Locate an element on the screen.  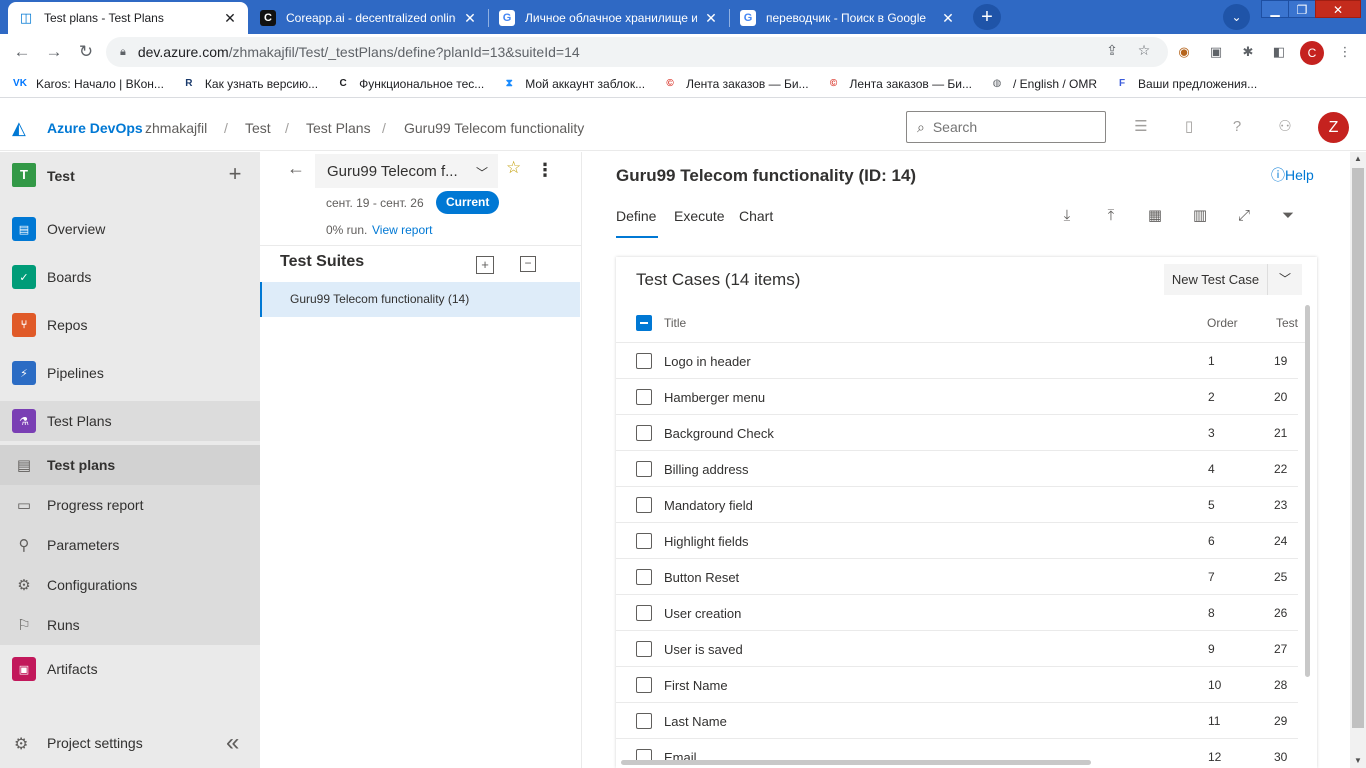
table-row: Highlight fields 6 24 is located at coordinates (957, 541).